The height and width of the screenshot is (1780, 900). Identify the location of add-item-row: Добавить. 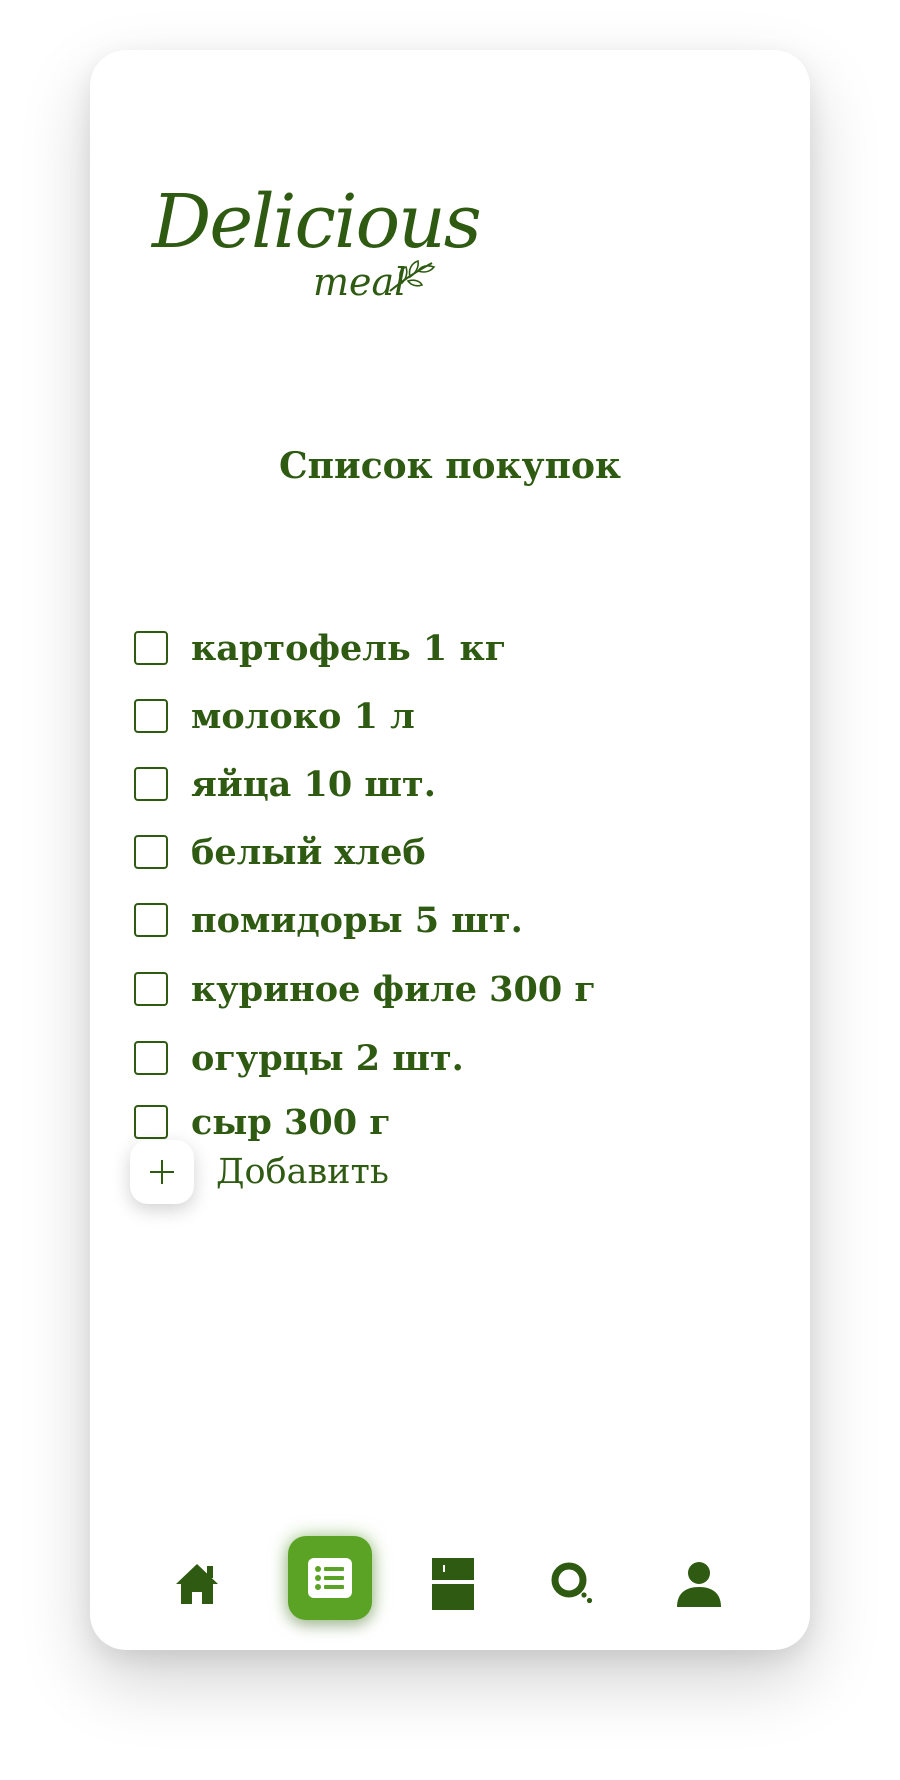
(259, 1172).